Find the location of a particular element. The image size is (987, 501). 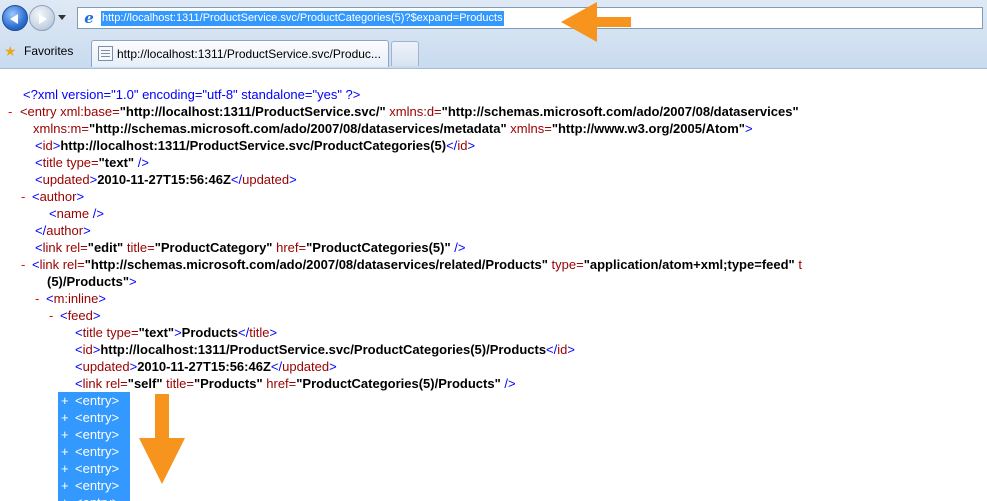

xml-feed-updated-line: <updated>2010-11-27T15:56:46Z</updated> is located at coordinates (206, 366).